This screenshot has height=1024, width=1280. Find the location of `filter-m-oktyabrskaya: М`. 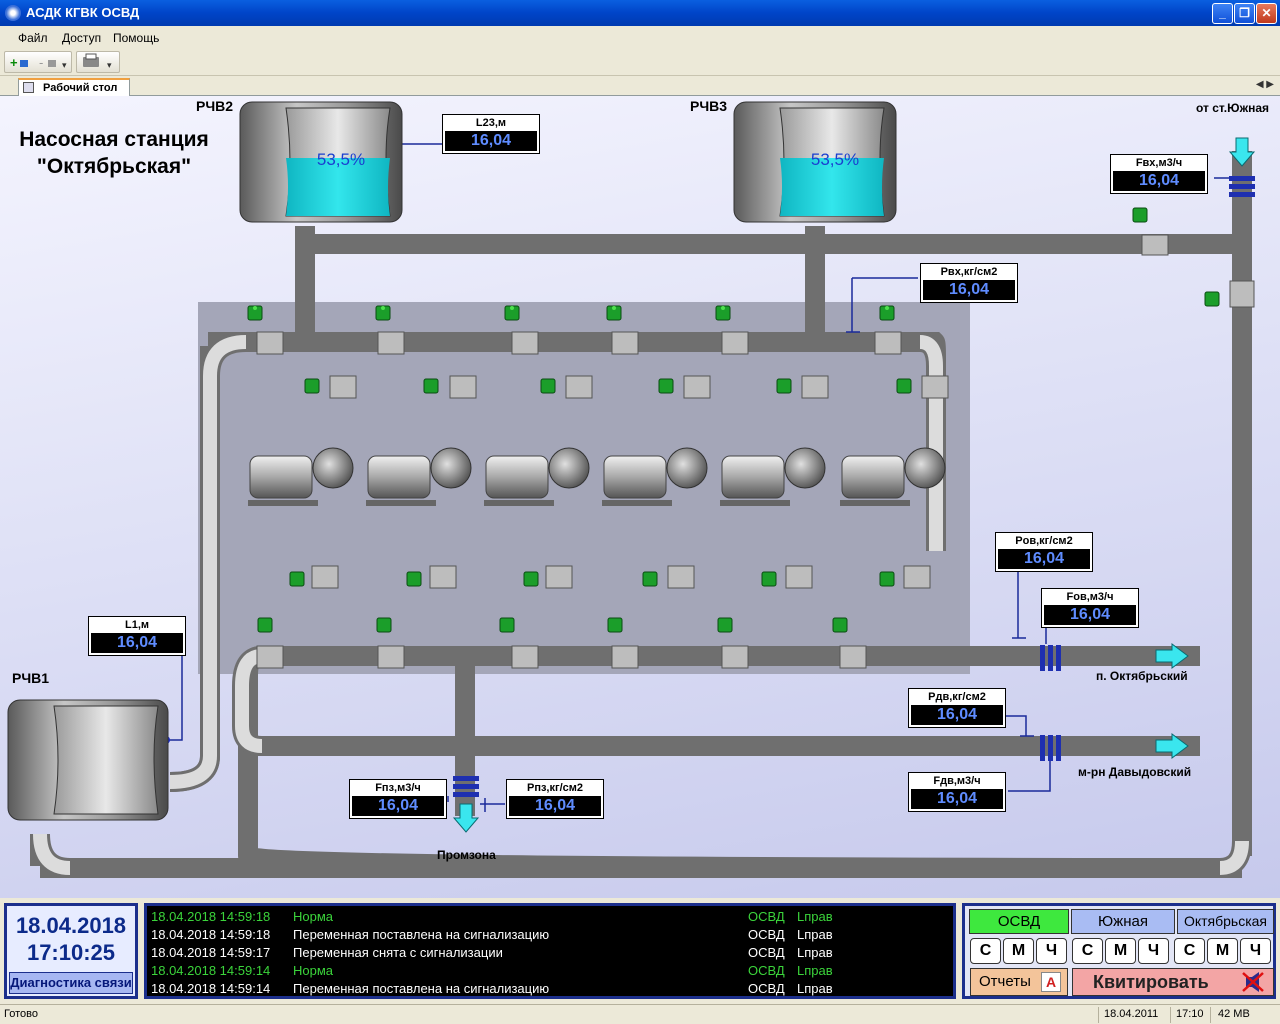

filter-m-oktyabrskaya: М is located at coordinates (1222, 951).